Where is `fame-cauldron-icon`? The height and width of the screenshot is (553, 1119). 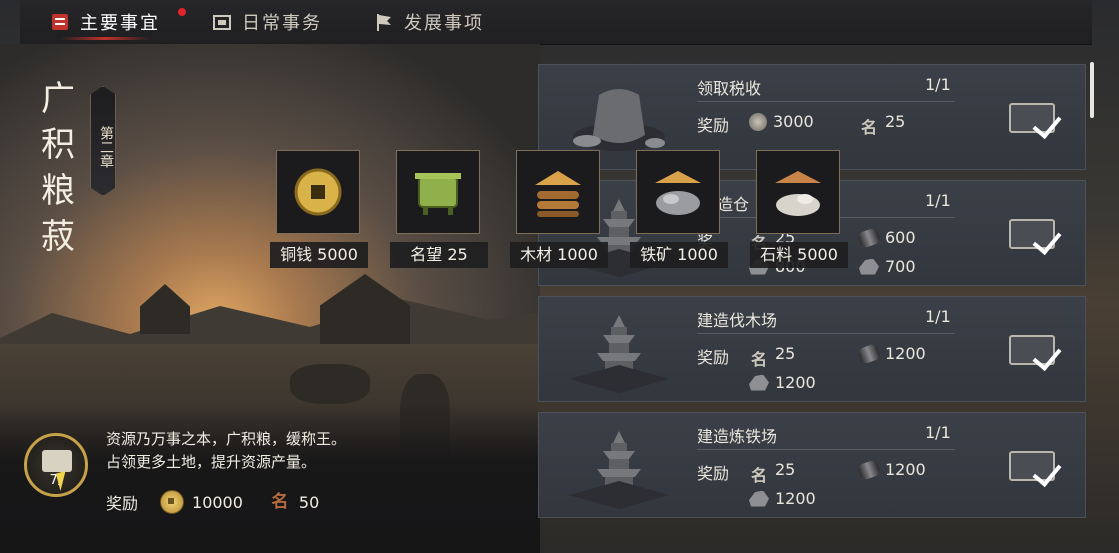
fame-cauldron-icon is located at coordinates (438, 194).